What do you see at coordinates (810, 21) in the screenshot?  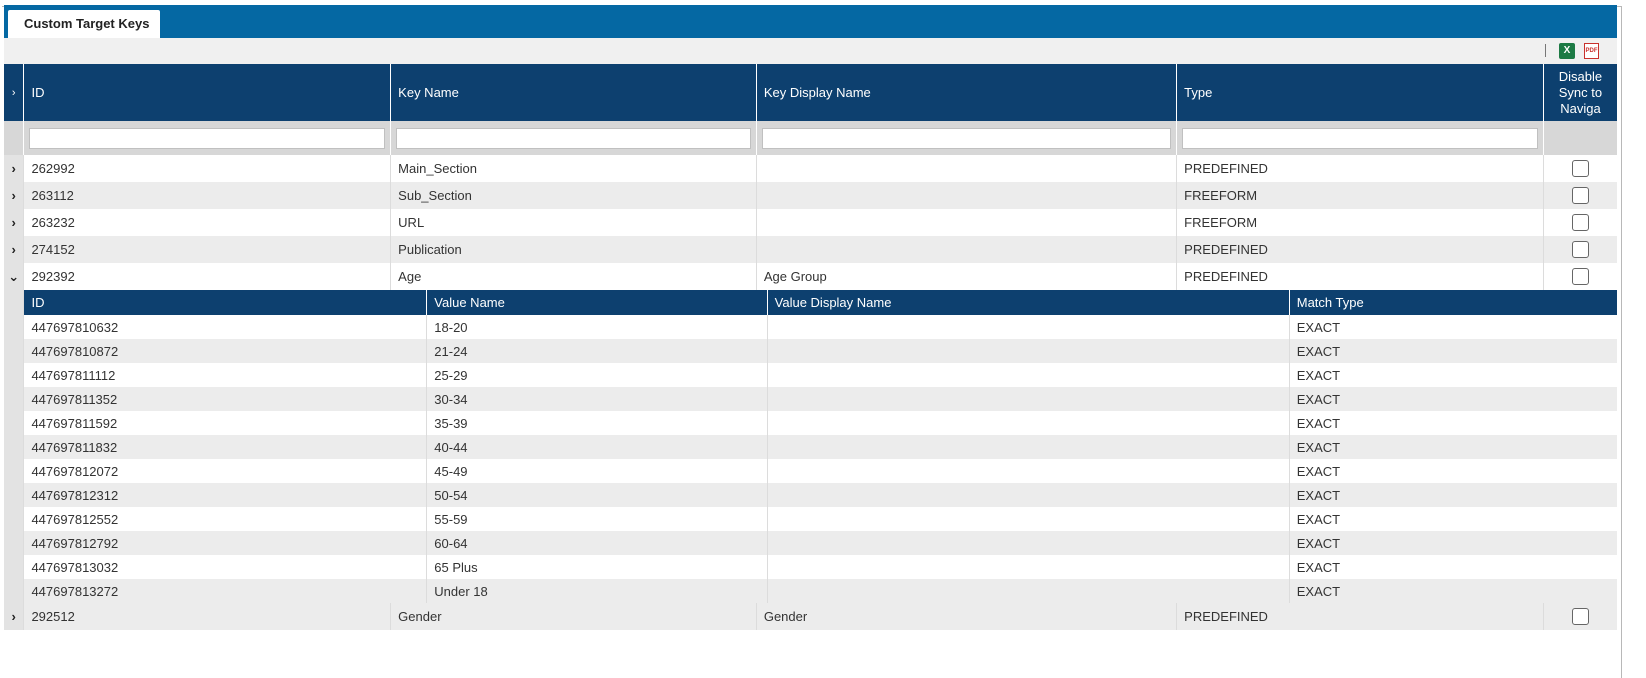 I see `tab-bar: Custom Target Keys` at bounding box center [810, 21].